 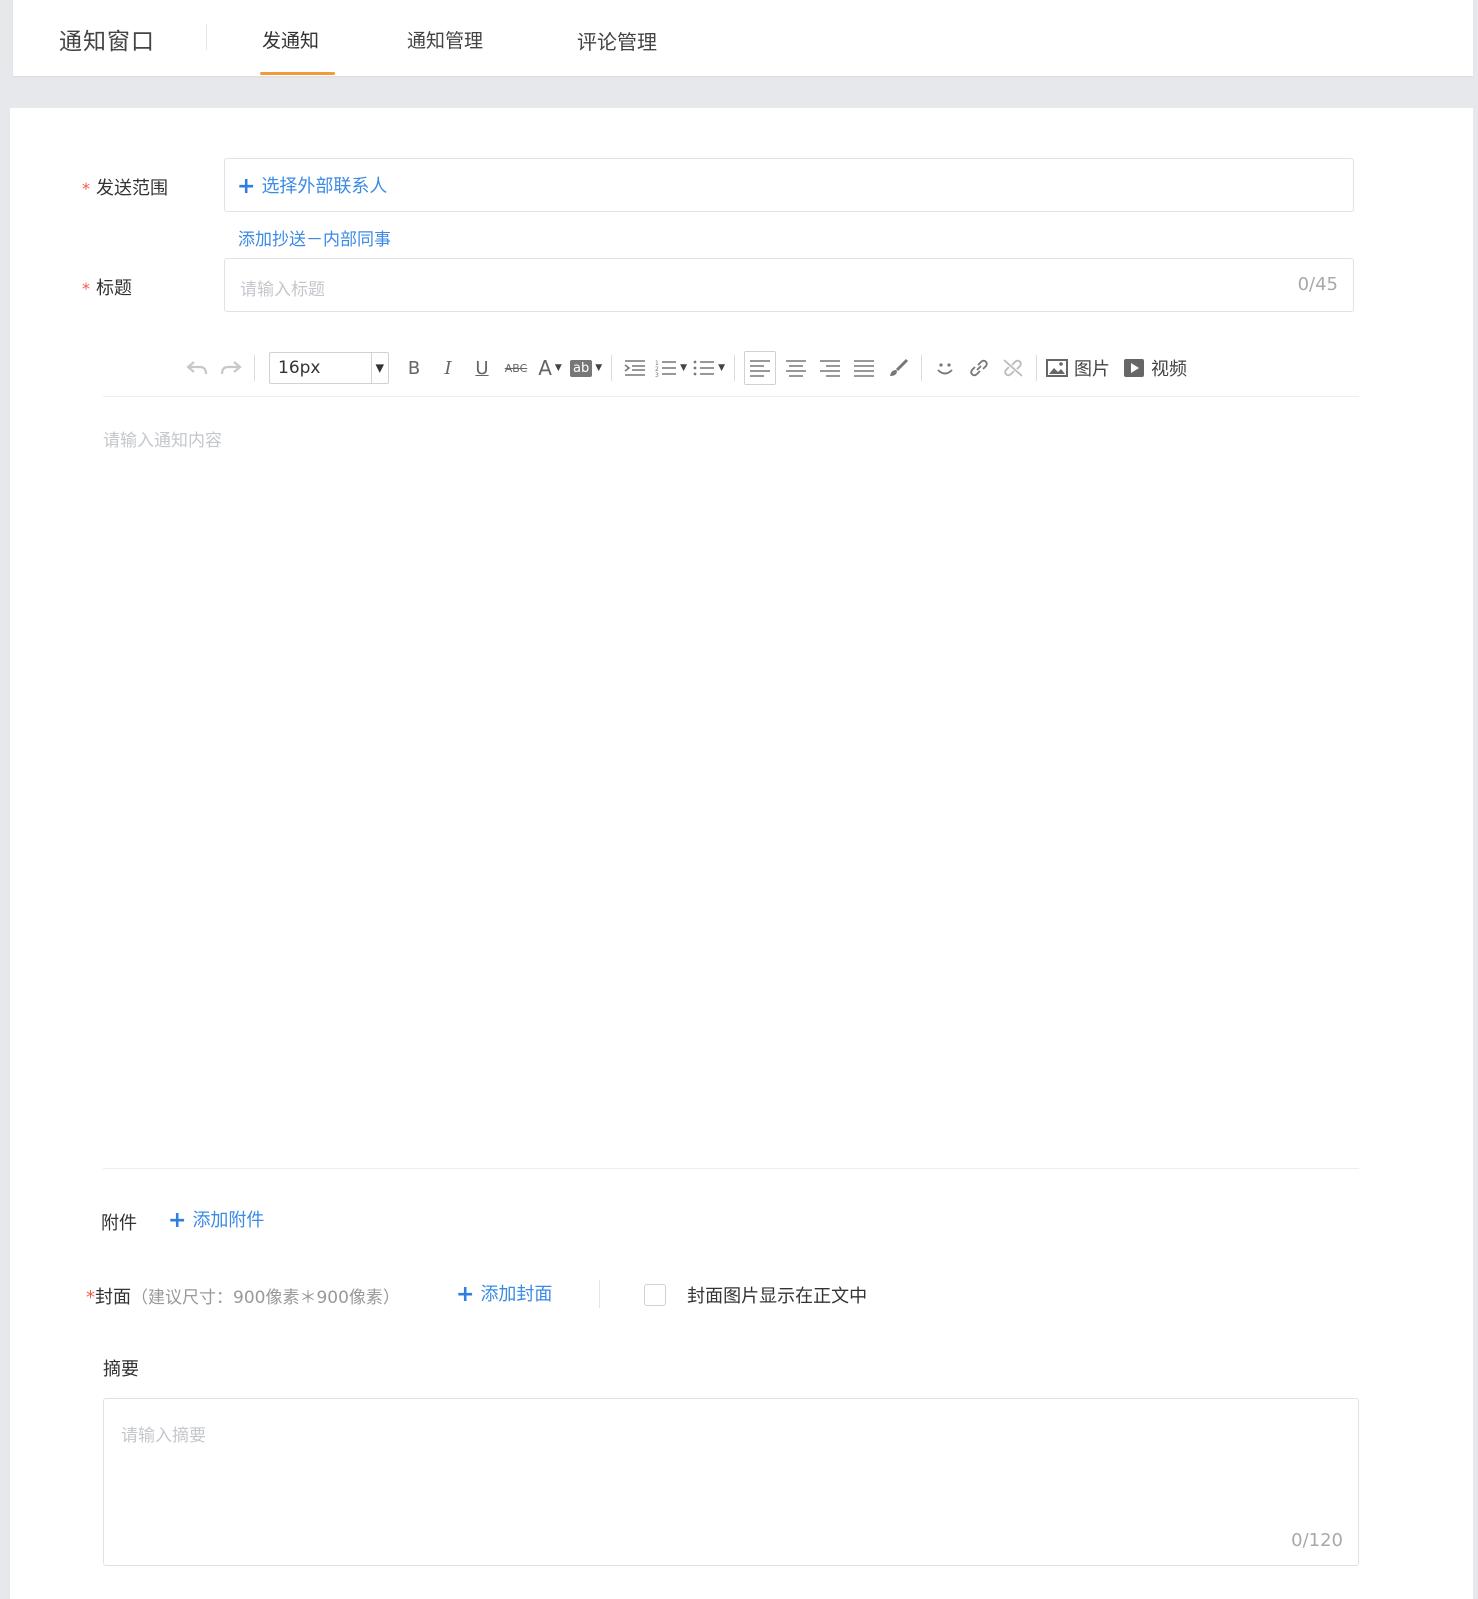 I want to click on background-color-button: ab ▼, so click(x=586, y=368).